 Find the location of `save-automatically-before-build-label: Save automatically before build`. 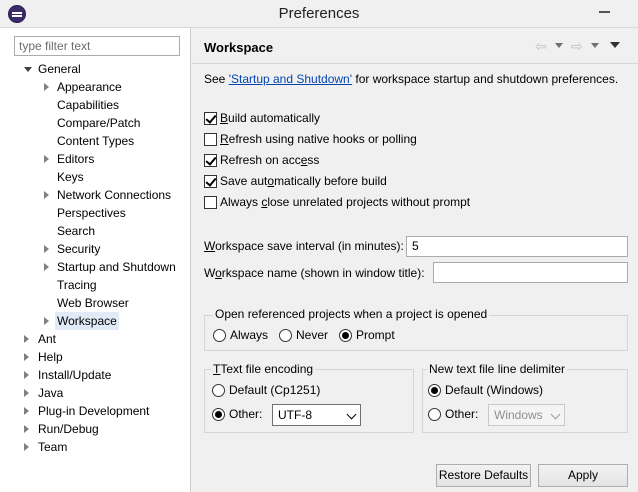

save-automatically-before-build-label: Save automatically before build is located at coordinates (303, 181).